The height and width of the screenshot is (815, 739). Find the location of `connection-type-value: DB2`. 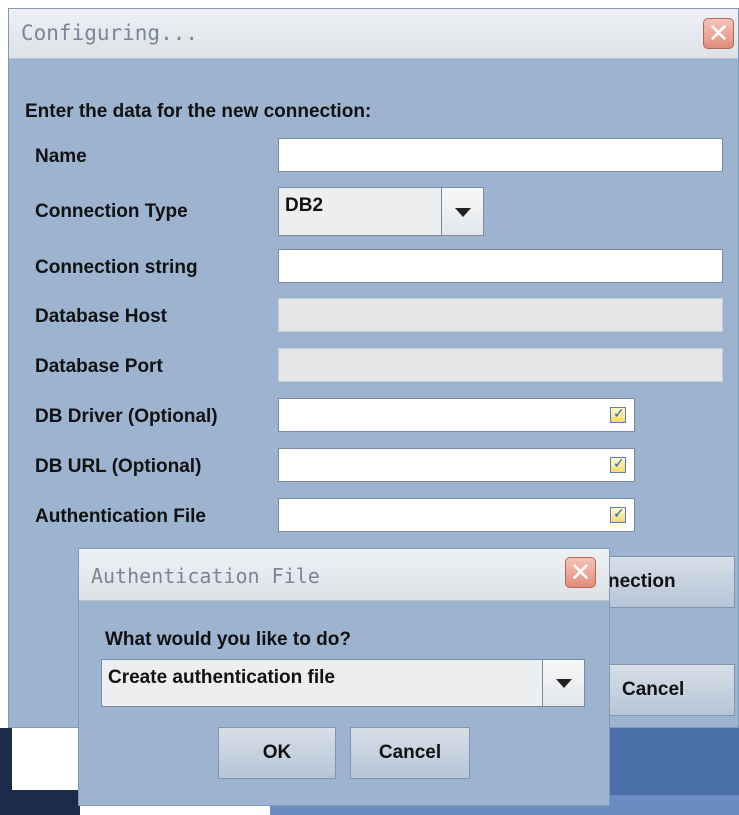

connection-type-value: DB2 is located at coordinates (304, 205).